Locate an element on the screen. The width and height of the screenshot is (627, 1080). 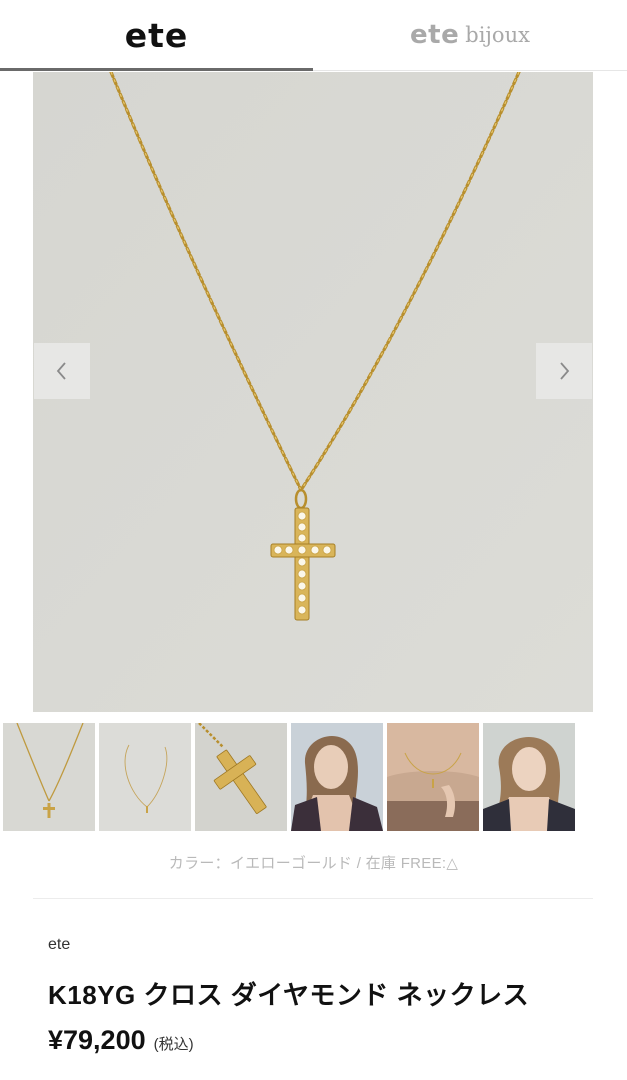
carousel-next-button is located at coordinates (564, 371).